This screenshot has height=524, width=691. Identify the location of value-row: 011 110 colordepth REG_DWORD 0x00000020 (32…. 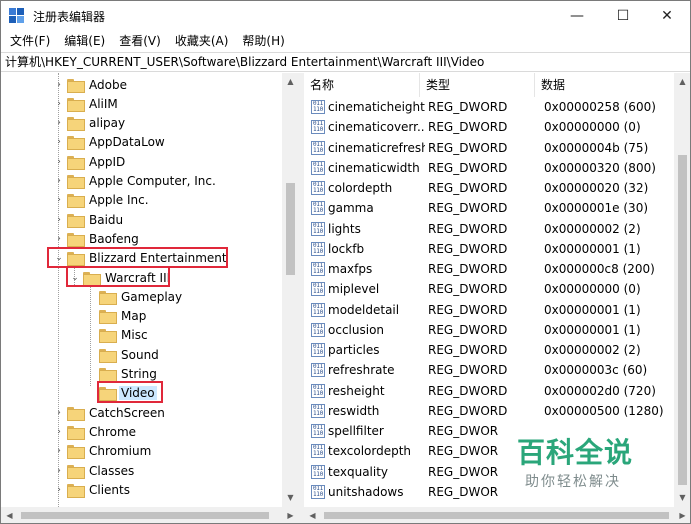
(490, 188).